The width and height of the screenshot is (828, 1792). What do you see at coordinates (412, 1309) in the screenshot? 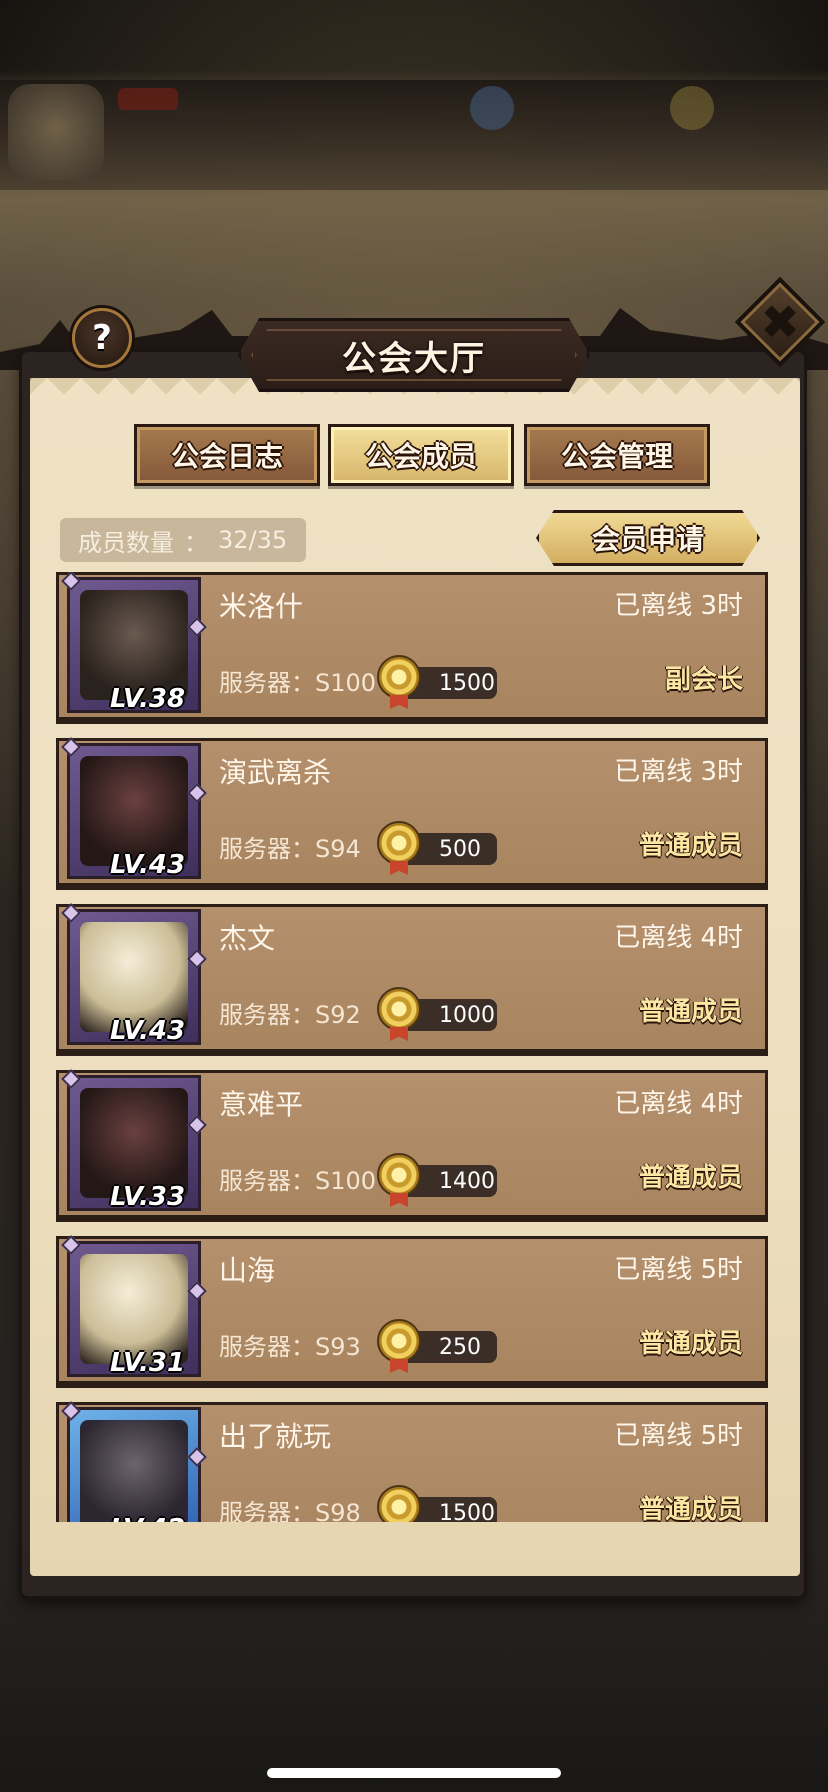
I see `member-row: LV.31 山海 已离线 5时 服务器：S93 250 普通成员` at bounding box center [412, 1309].